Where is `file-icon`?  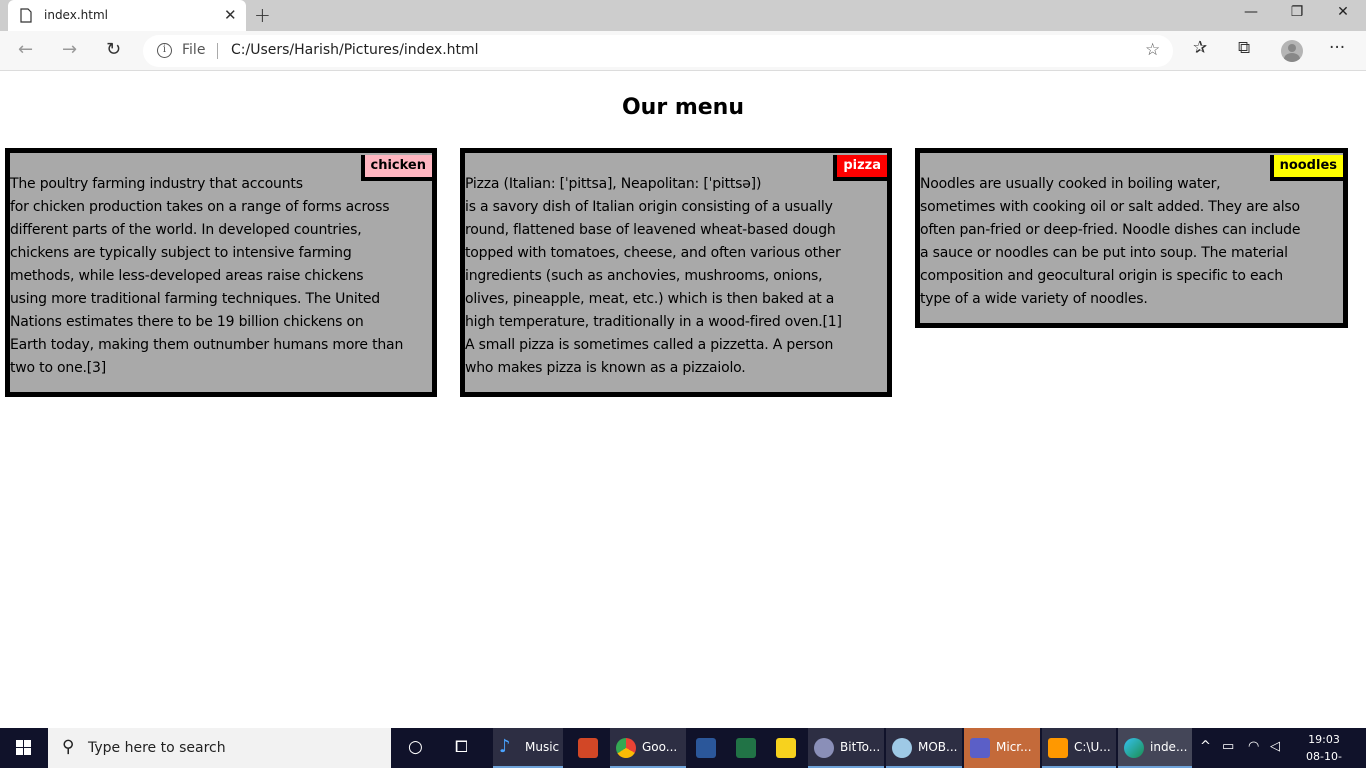
file-icon is located at coordinates (26, 15).